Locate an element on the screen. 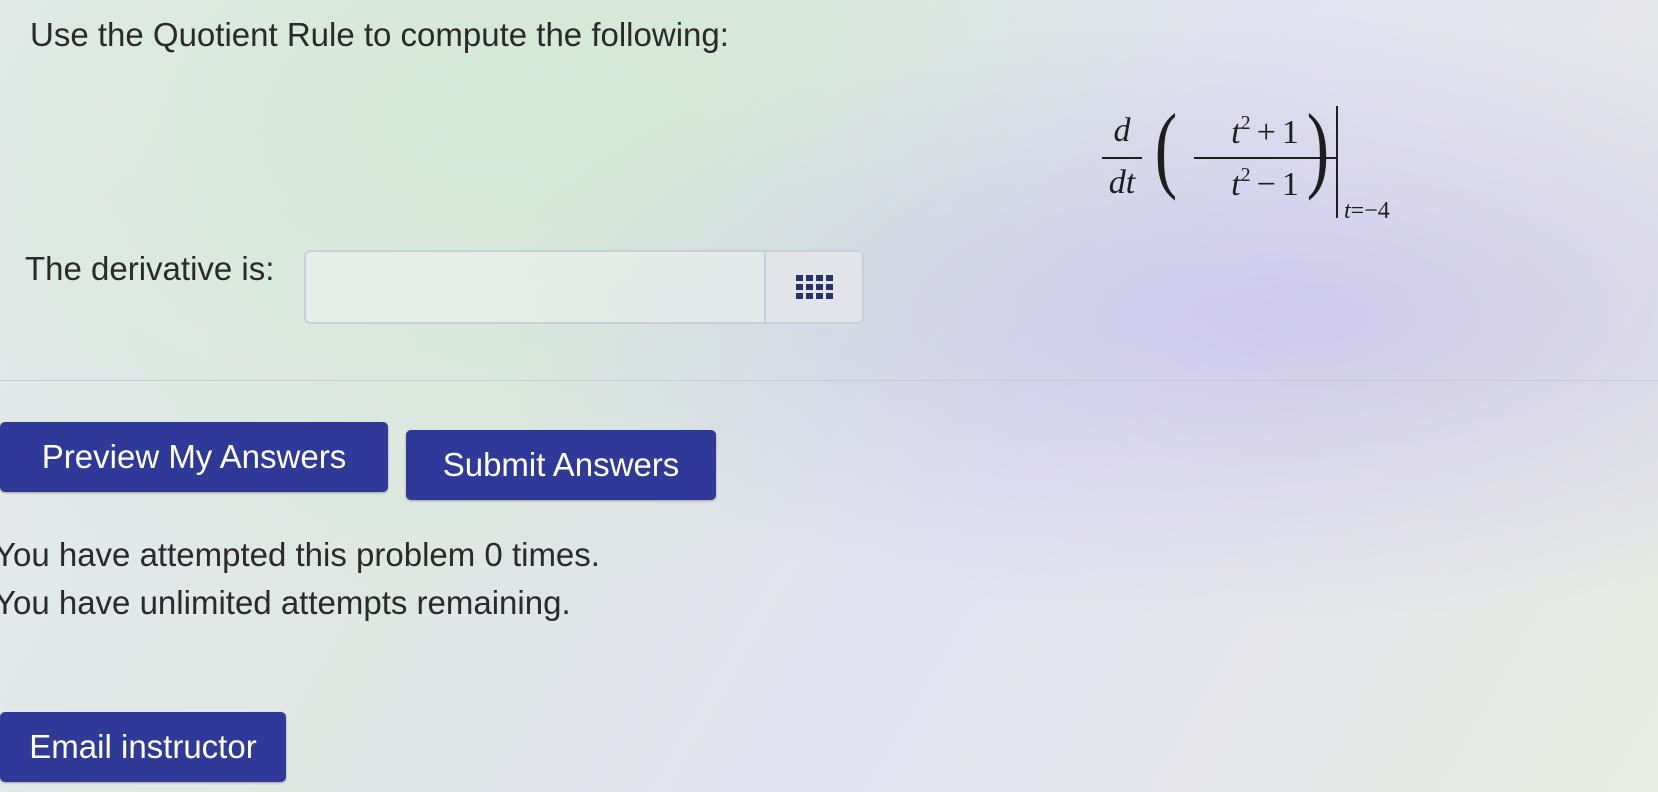  equation-editor-button is located at coordinates (813, 287).